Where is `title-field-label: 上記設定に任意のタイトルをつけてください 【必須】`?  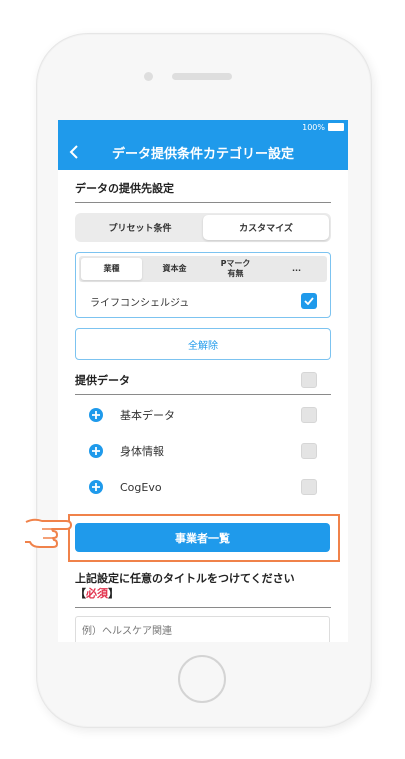 title-field-label: 上記設定に任意のタイトルをつけてください 【必須】 is located at coordinates (205, 586).